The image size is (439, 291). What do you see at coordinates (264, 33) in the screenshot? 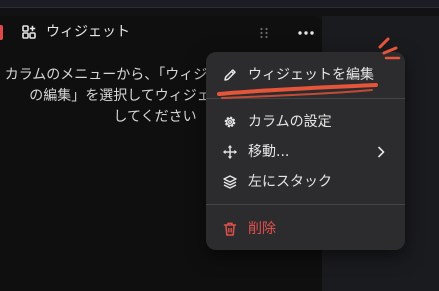
I see `drag-handle-icon` at bounding box center [264, 33].